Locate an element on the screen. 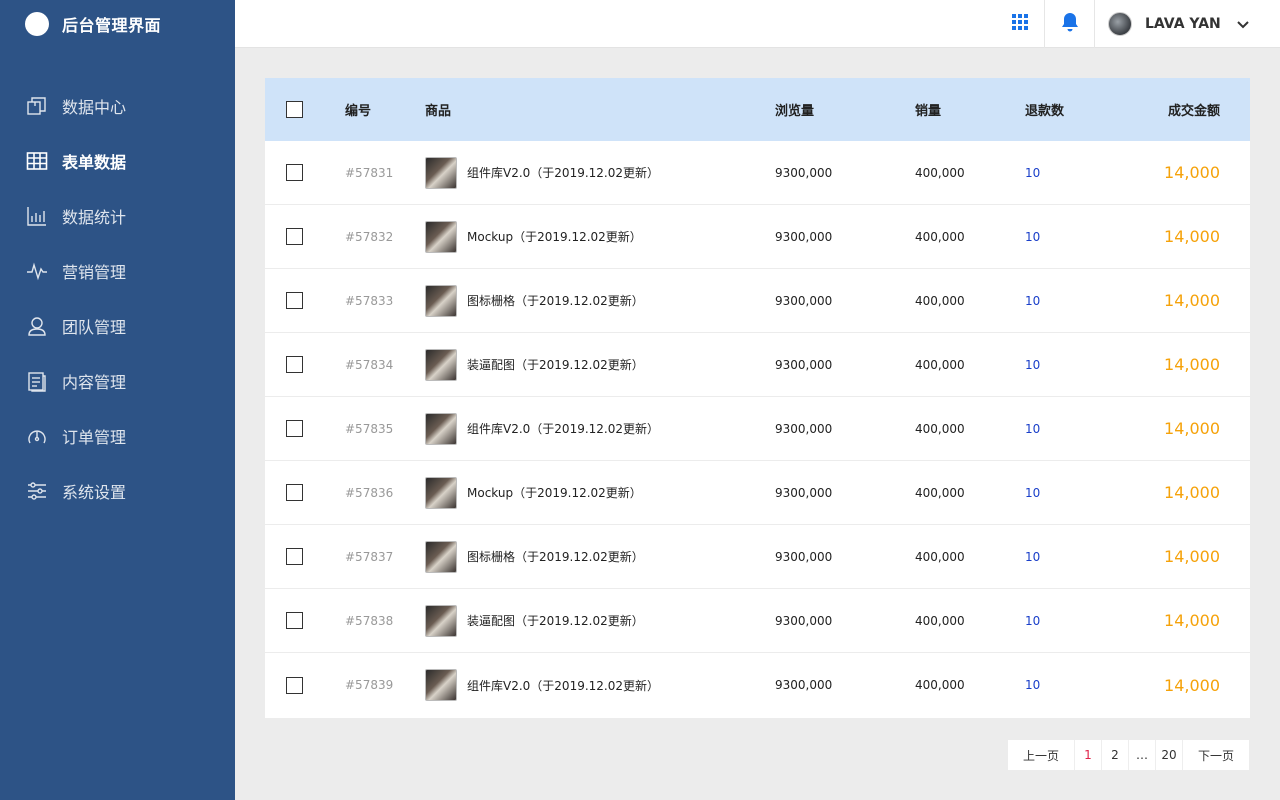  user-name: LAVA YAN is located at coordinates (1183, 24).